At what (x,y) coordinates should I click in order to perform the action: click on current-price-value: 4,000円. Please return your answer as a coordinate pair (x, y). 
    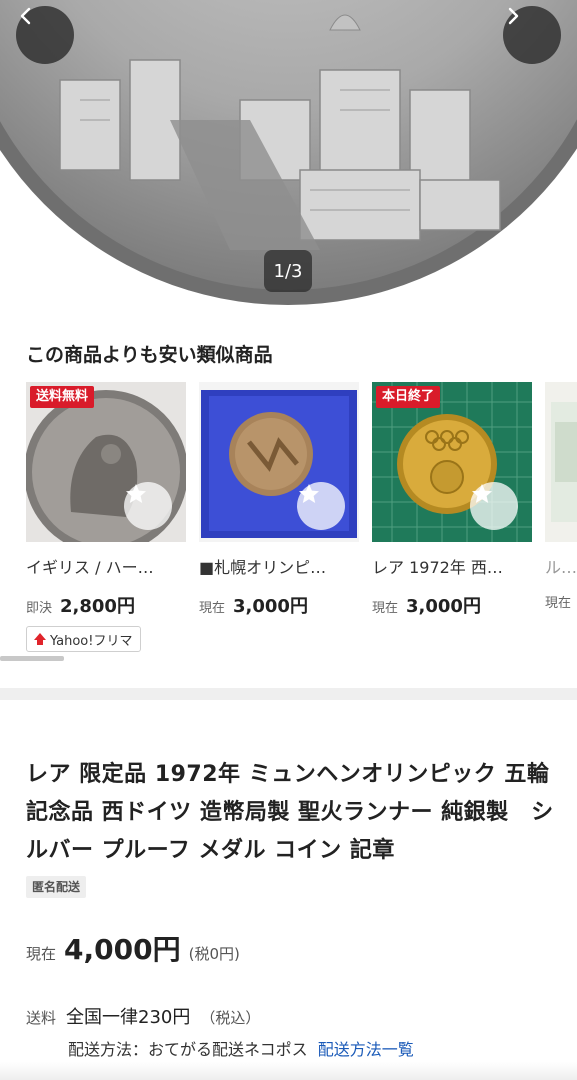
    Looking at the image, I should click on (122, 949).